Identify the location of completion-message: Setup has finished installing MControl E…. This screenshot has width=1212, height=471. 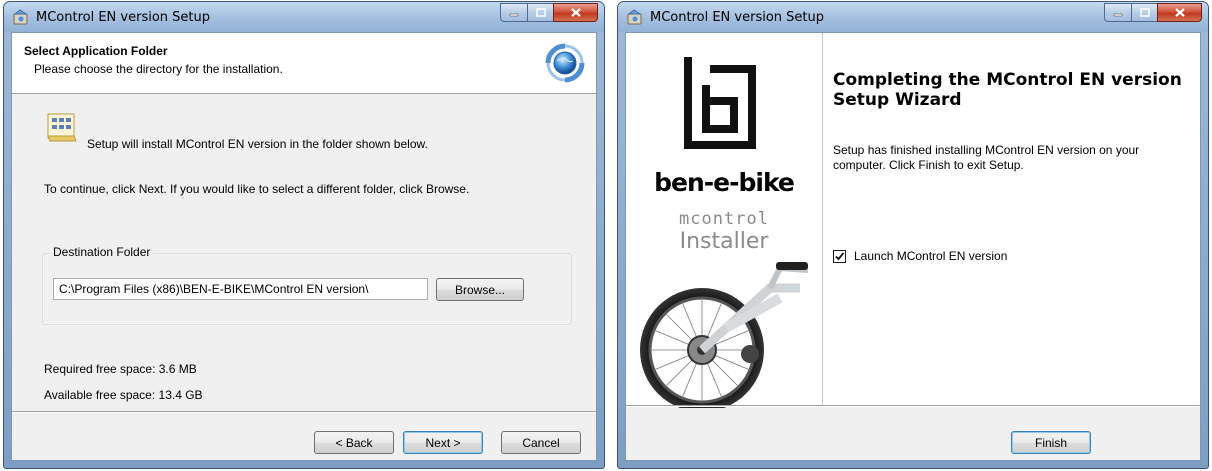
(986, 157).